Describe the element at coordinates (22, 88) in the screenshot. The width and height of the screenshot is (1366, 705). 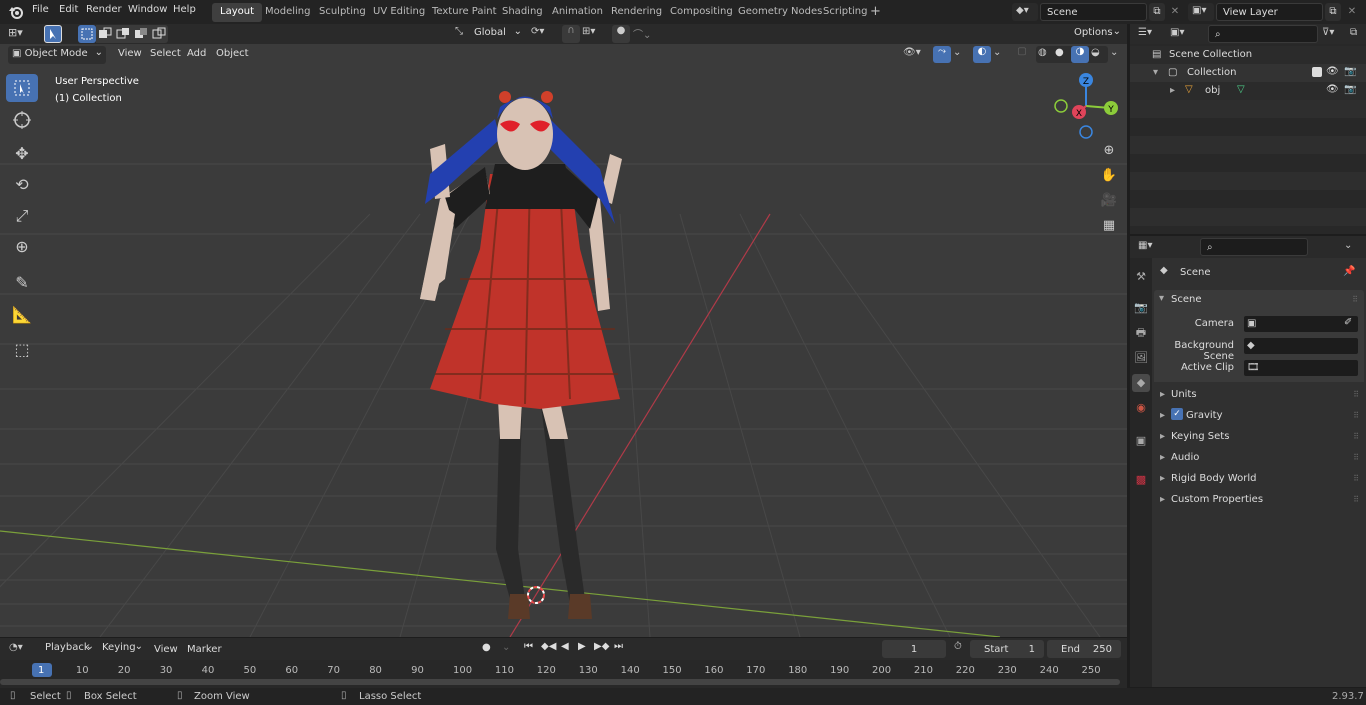
I see `tool-select-box` at that location.